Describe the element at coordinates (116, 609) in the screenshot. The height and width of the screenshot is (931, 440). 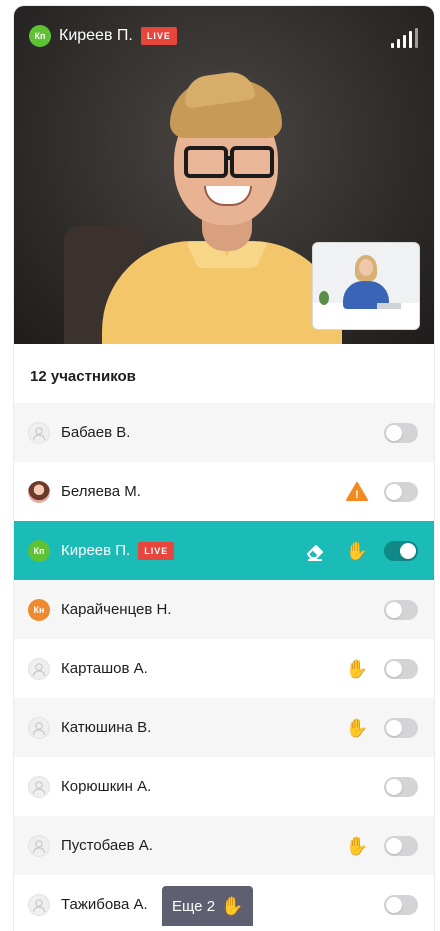
I see `participant-name: Карайченцев Н.` at that location.